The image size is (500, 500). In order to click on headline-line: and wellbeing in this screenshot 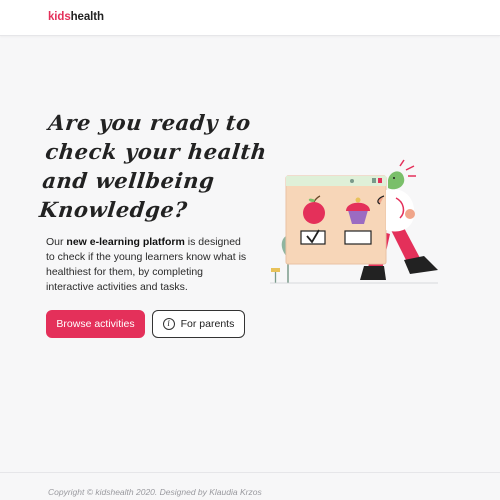, I will do `click(128, 180)`.